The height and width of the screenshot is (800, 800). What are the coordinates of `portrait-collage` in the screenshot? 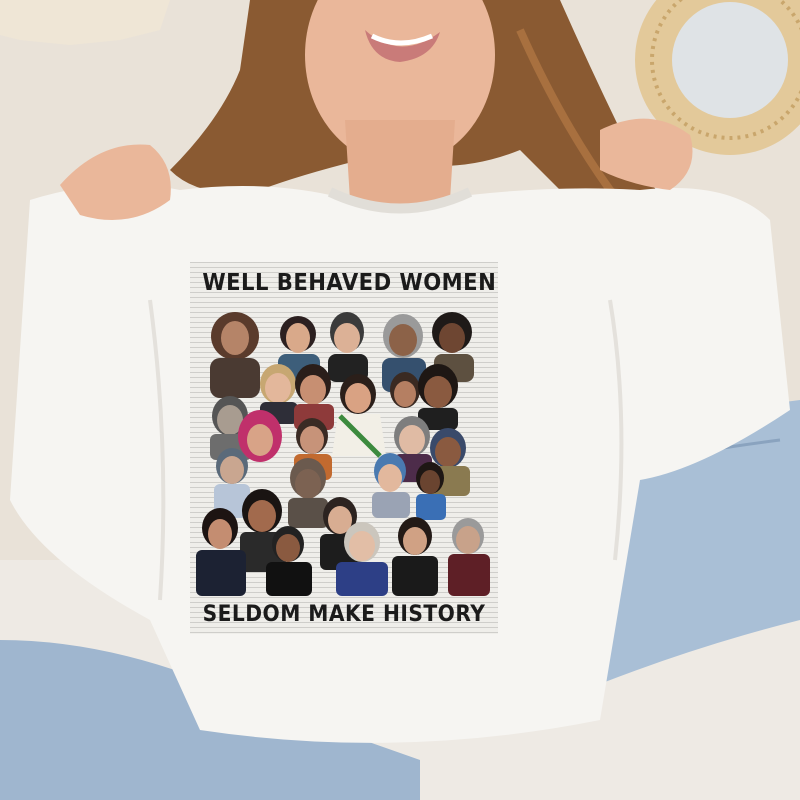 It's located at (343, 454).